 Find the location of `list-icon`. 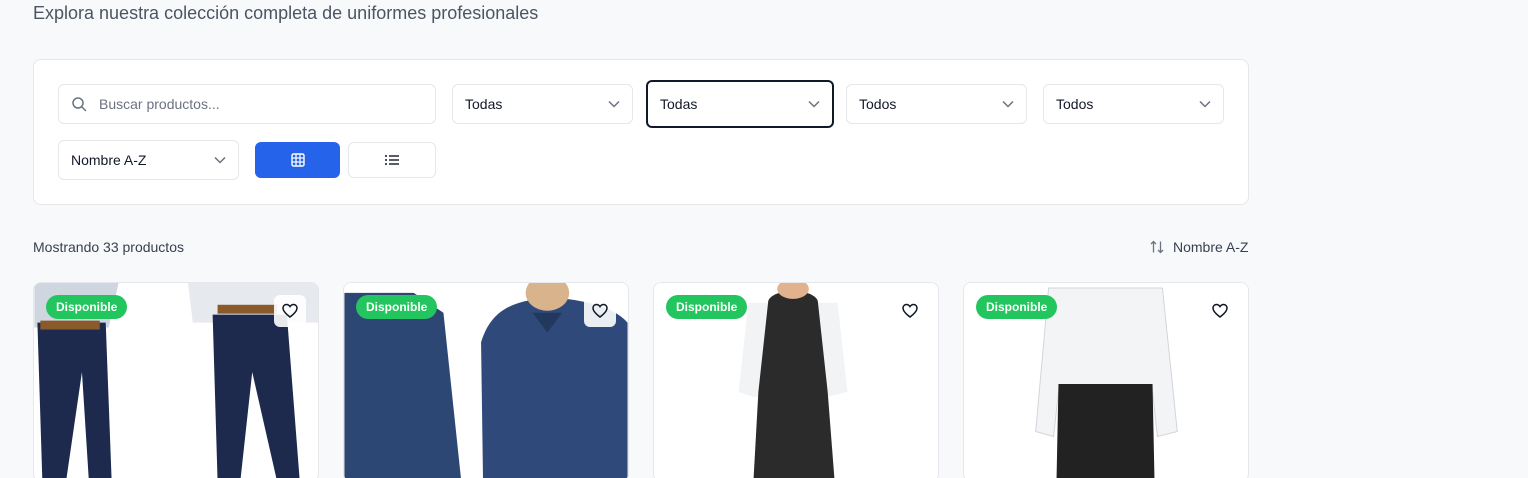

list-icon is located at coordinates (392, 160).